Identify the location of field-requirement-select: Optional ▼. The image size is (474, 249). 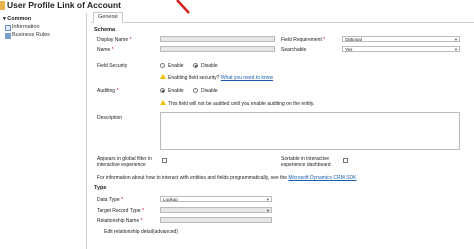
(401, 39).